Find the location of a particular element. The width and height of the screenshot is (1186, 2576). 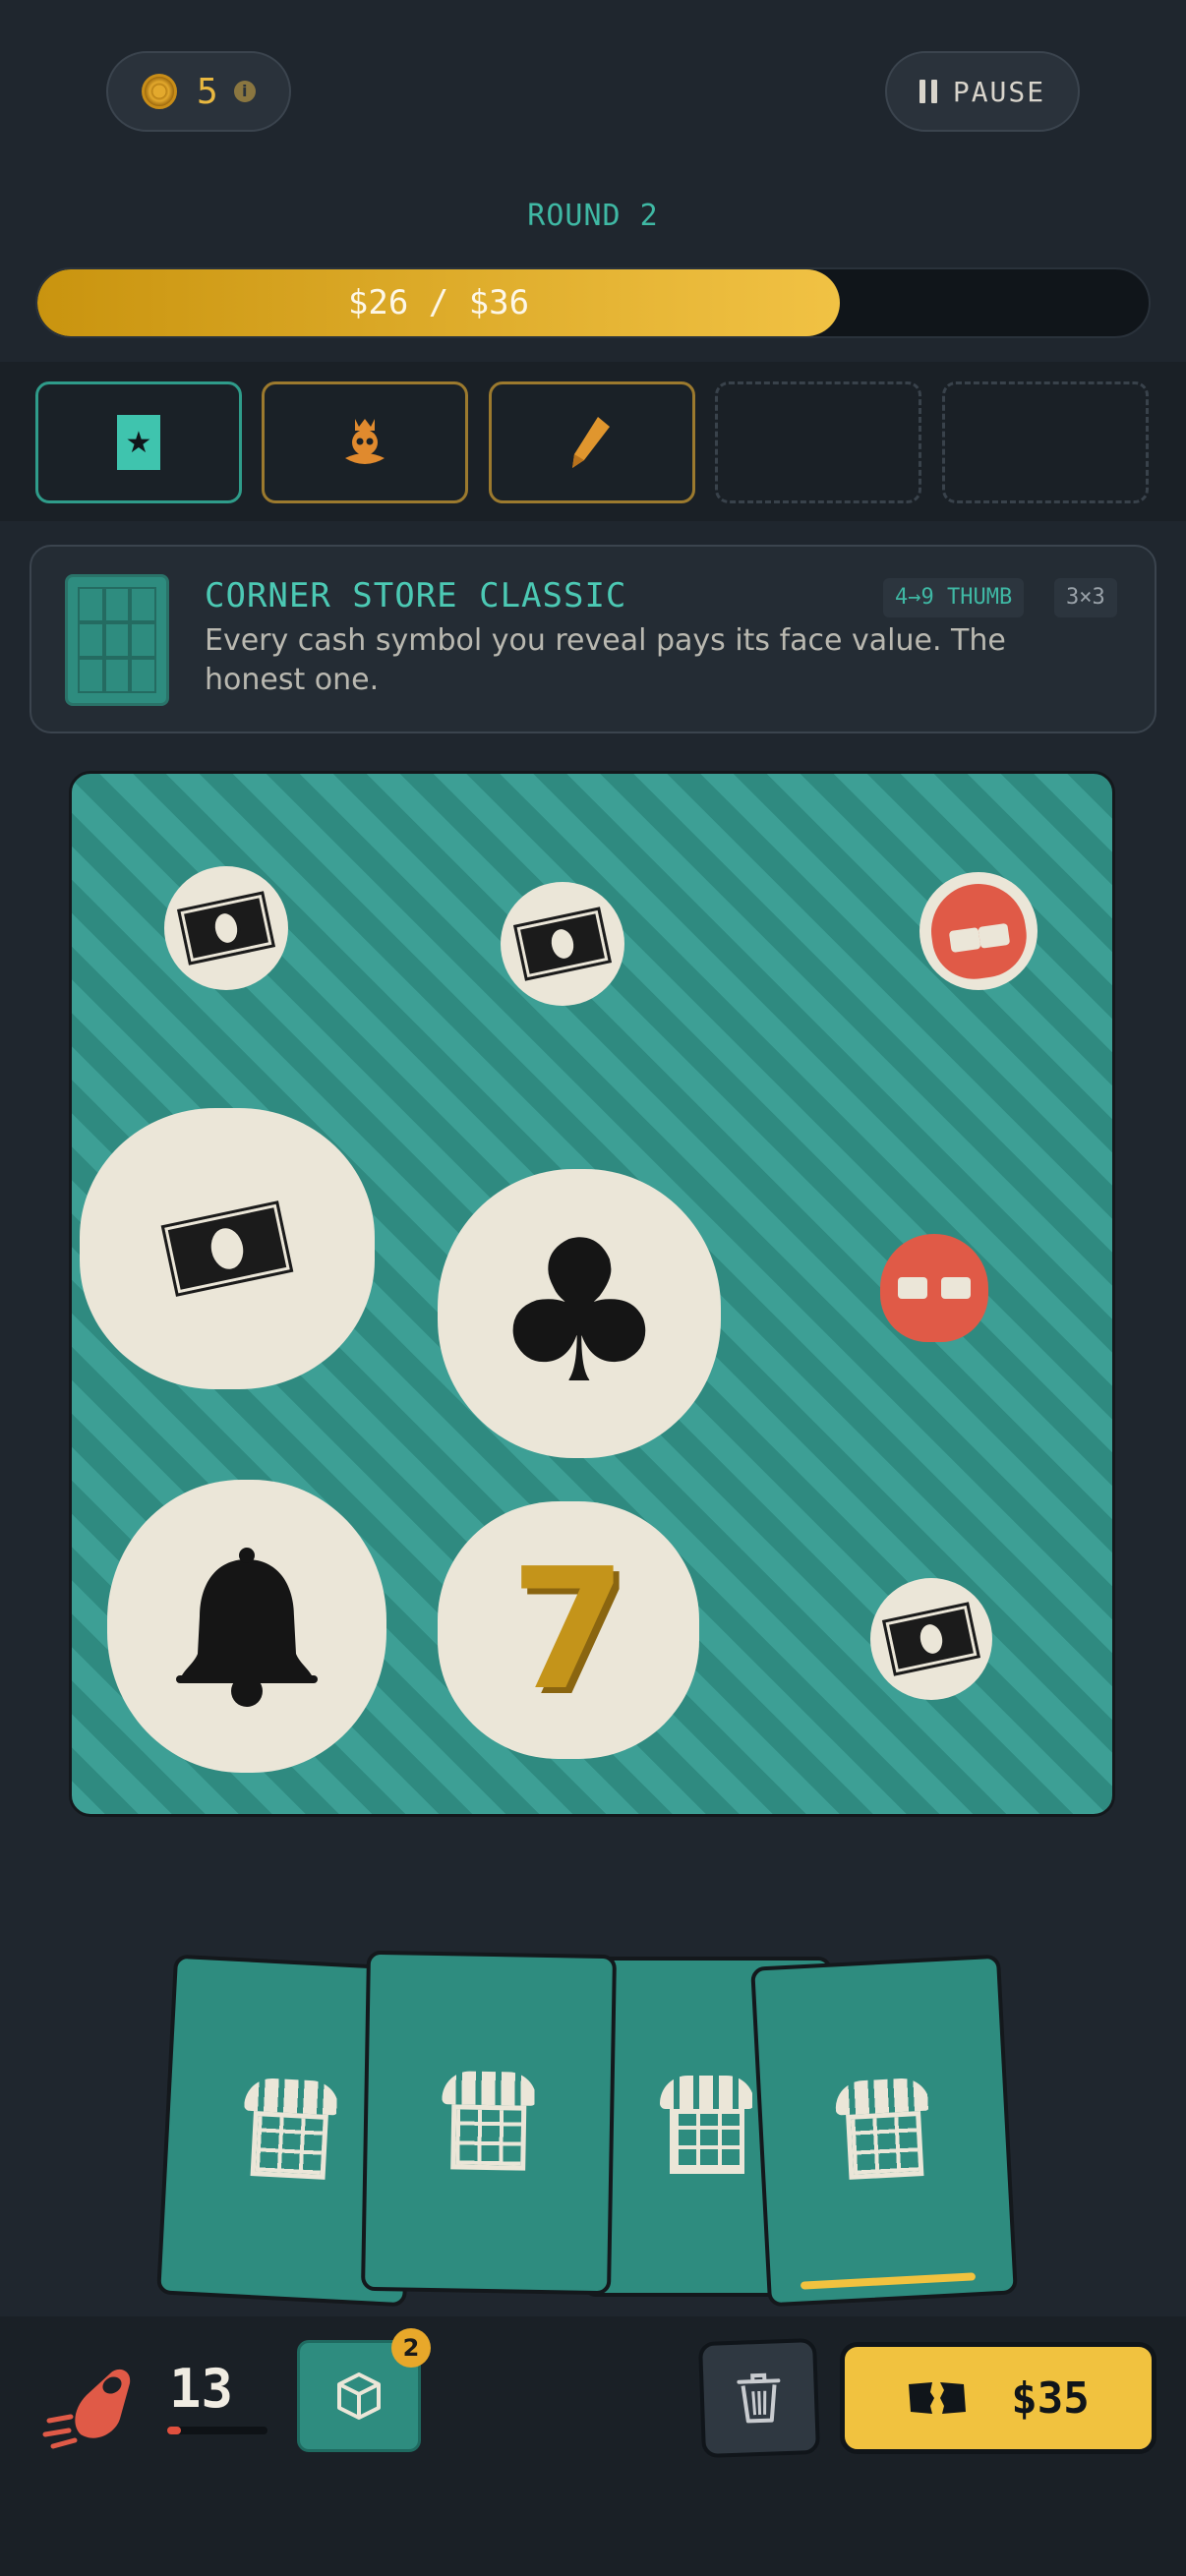

buy-ticket-button: $35 is located at coordinates (998, 2398).